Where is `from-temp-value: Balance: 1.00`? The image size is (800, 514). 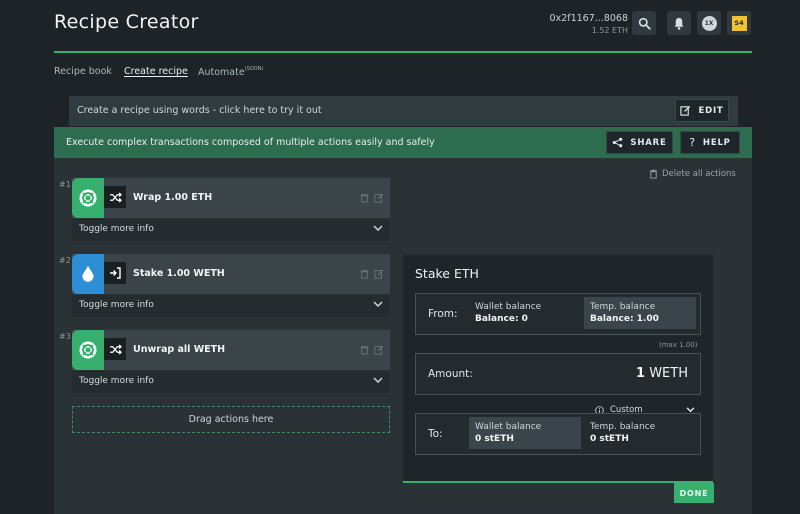 from-temp-value: Balance: 1.00 is located at coordinates (624, 319).